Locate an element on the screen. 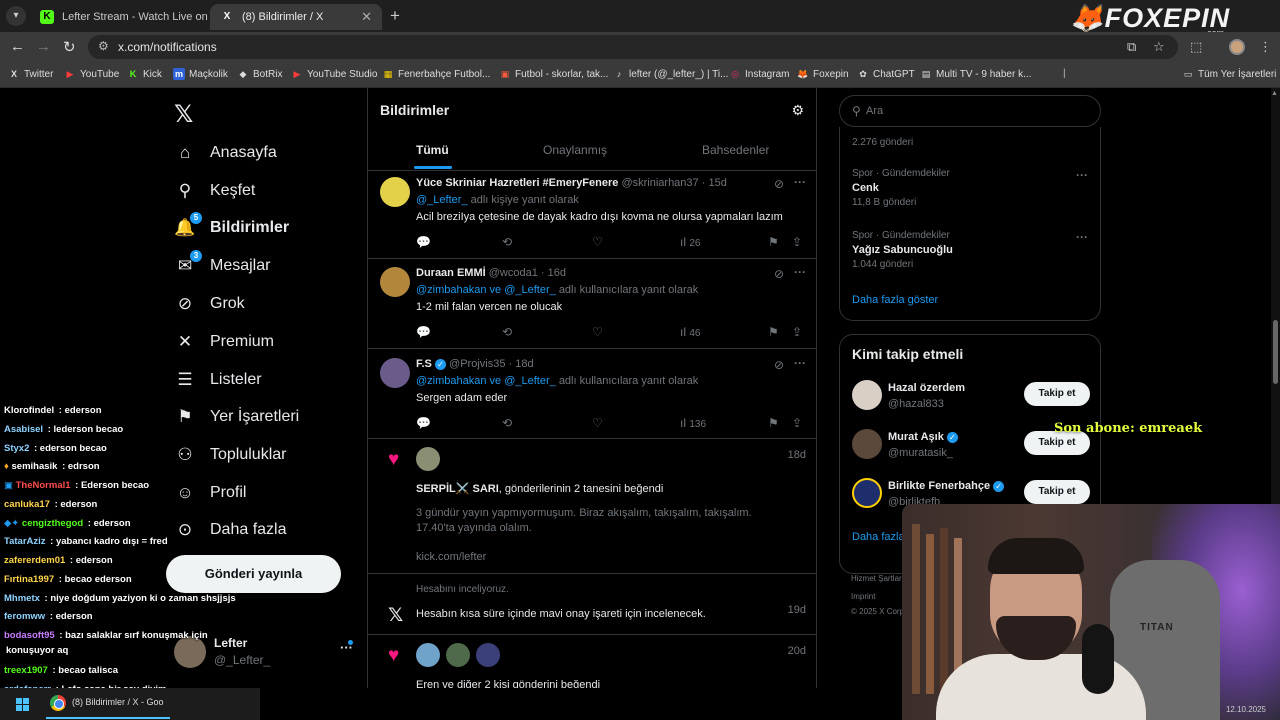  sidebar-item-home: ⌂ Anasayfa is located at coordinates (225, 153).